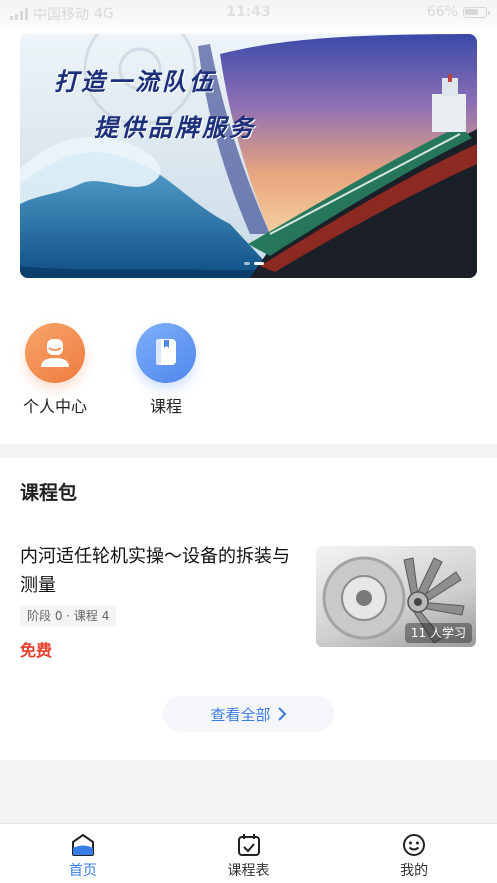 The height and width of the screenshot is (883, 497). What do you see at coordinates (135, 81) in the screenshot?
I see `banner-slogan-line1: 打造一流队伍` at bounding box center [135, 81].